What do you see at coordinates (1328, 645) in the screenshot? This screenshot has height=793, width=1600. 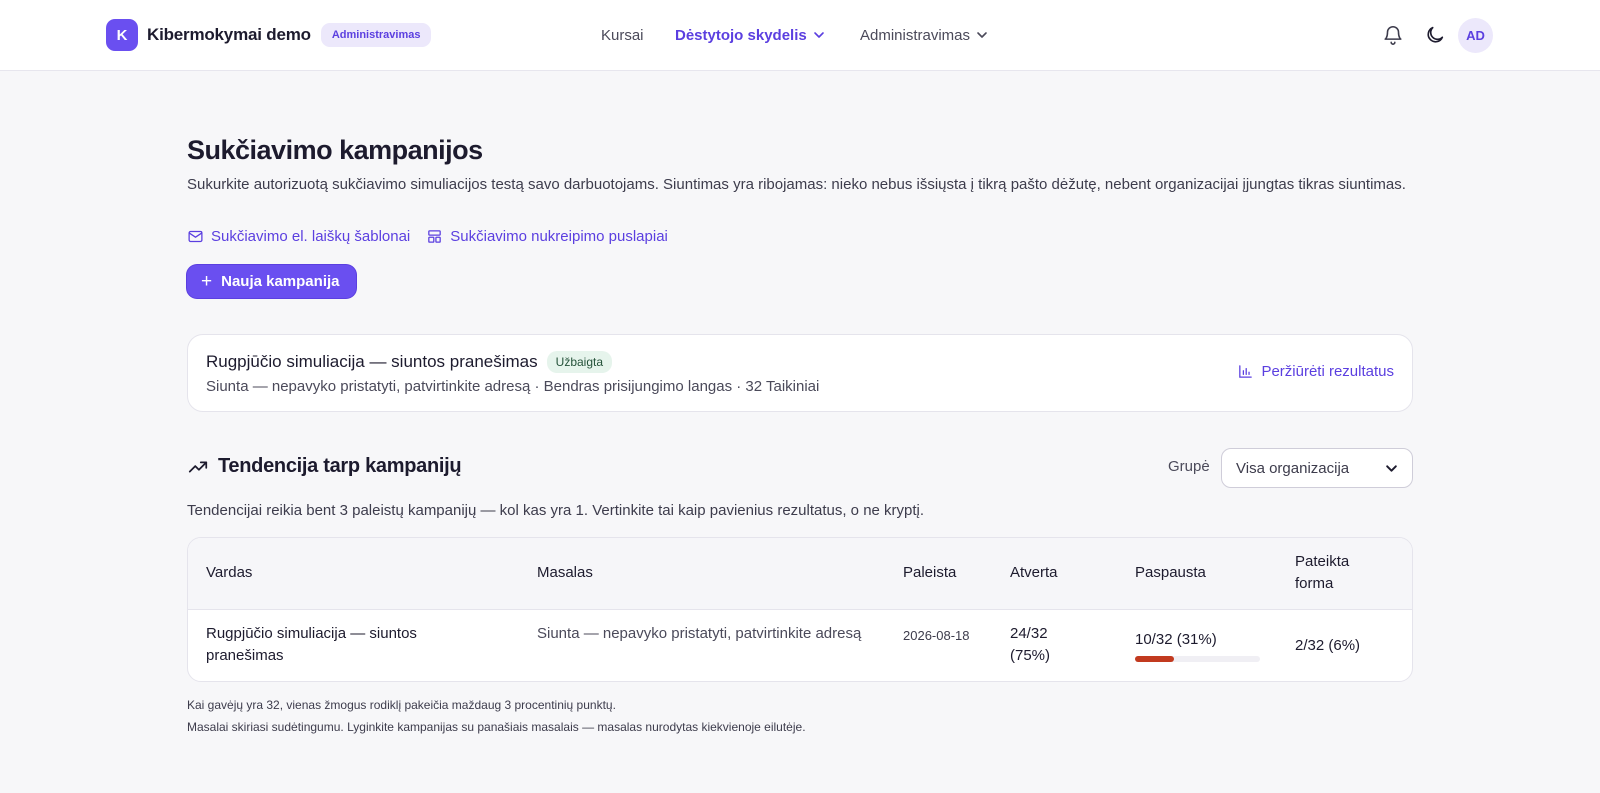 I see `cell-submitted: 2/32 (6%)` at bounding box center [1328, 645].